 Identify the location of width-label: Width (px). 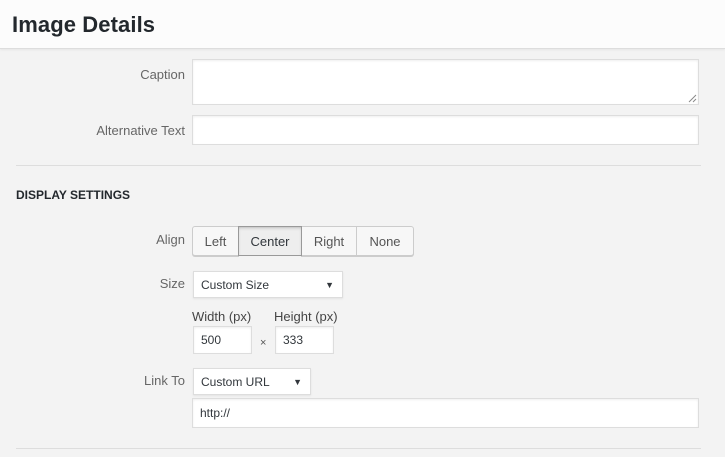
(222, 316).